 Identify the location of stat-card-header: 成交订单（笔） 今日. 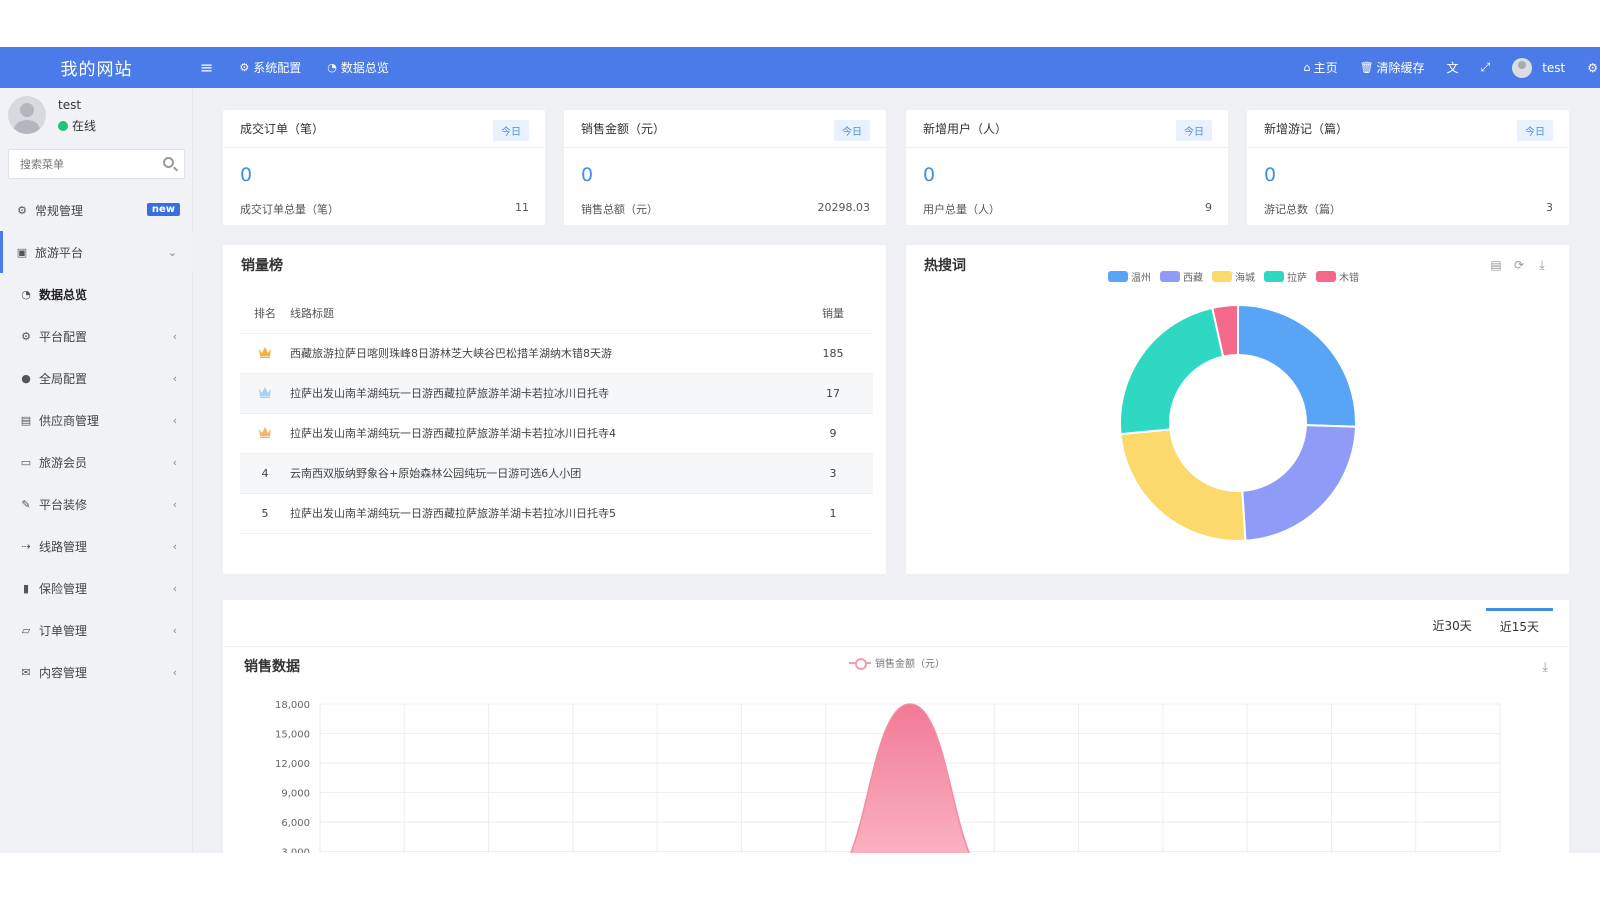
(384, 129).